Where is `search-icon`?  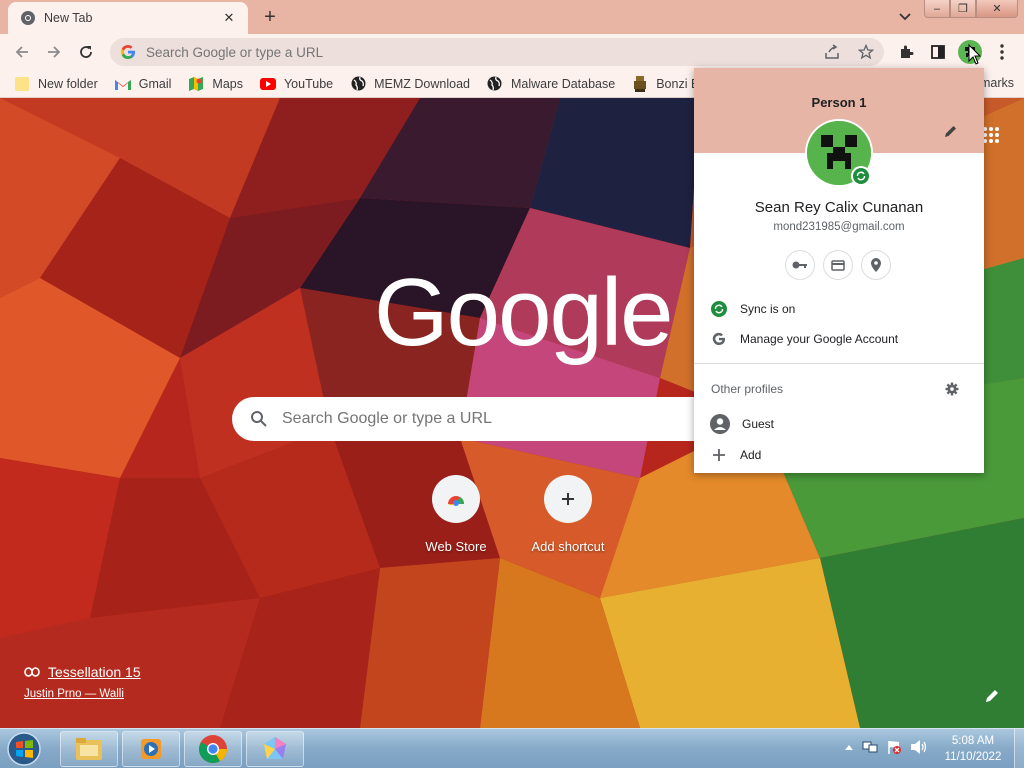
search-icon is located at coordinates (259, 419).